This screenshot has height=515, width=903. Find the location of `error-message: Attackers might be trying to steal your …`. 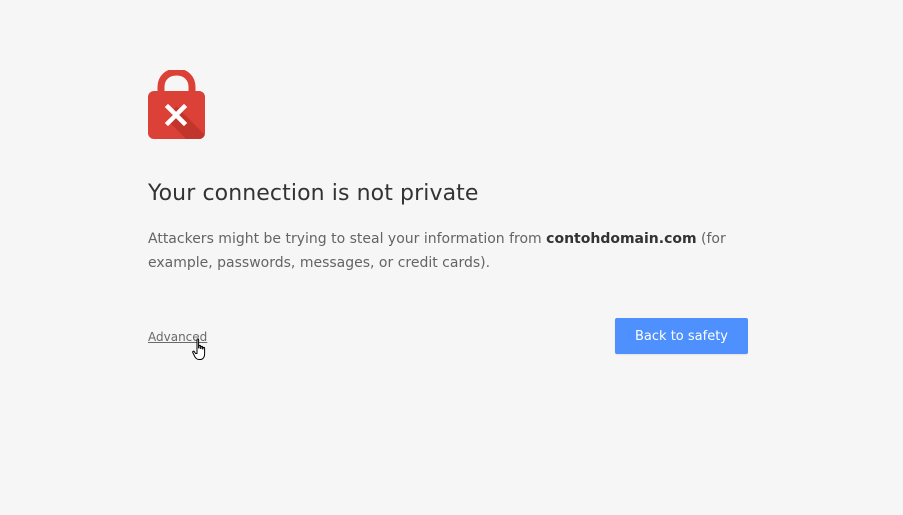

error-message: Attackers might be trying to steal your … is located at coordinates (448, 251).